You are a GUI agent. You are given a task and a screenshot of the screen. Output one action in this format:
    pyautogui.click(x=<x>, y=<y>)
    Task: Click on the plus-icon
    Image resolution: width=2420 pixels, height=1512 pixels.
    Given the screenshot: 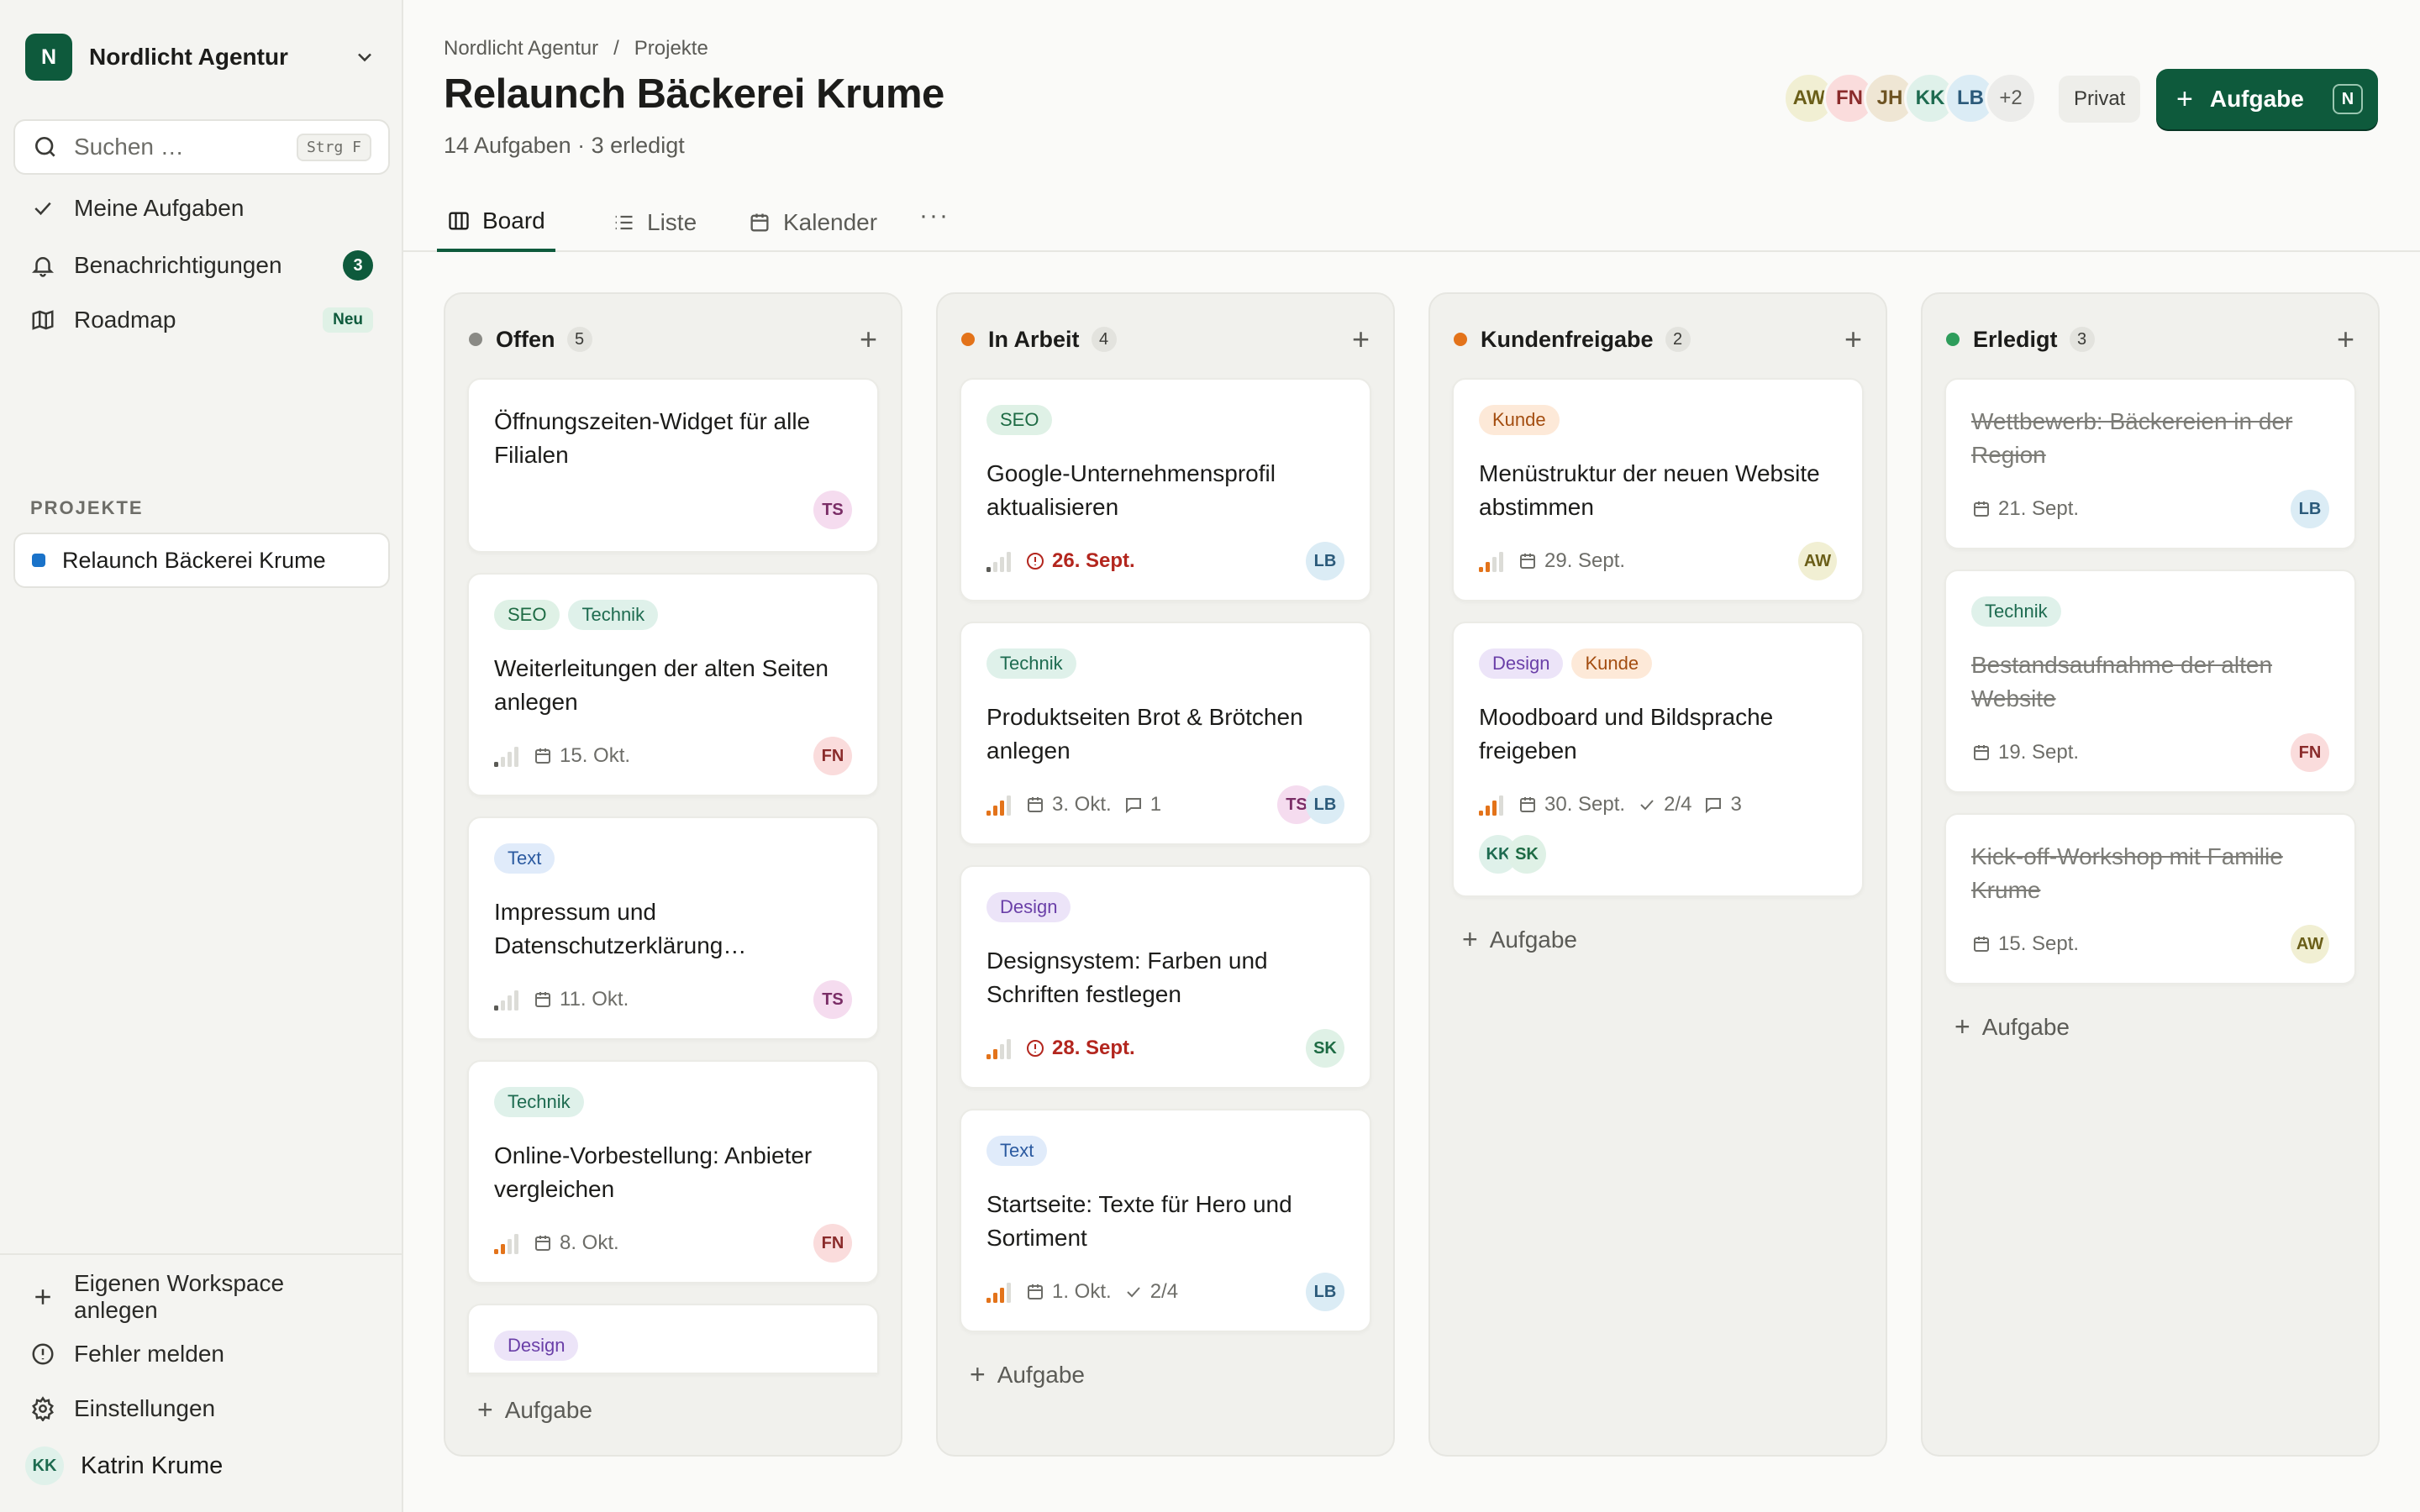 What is the action you would take?
    pyautogui.click(x=42, y=1297)
    